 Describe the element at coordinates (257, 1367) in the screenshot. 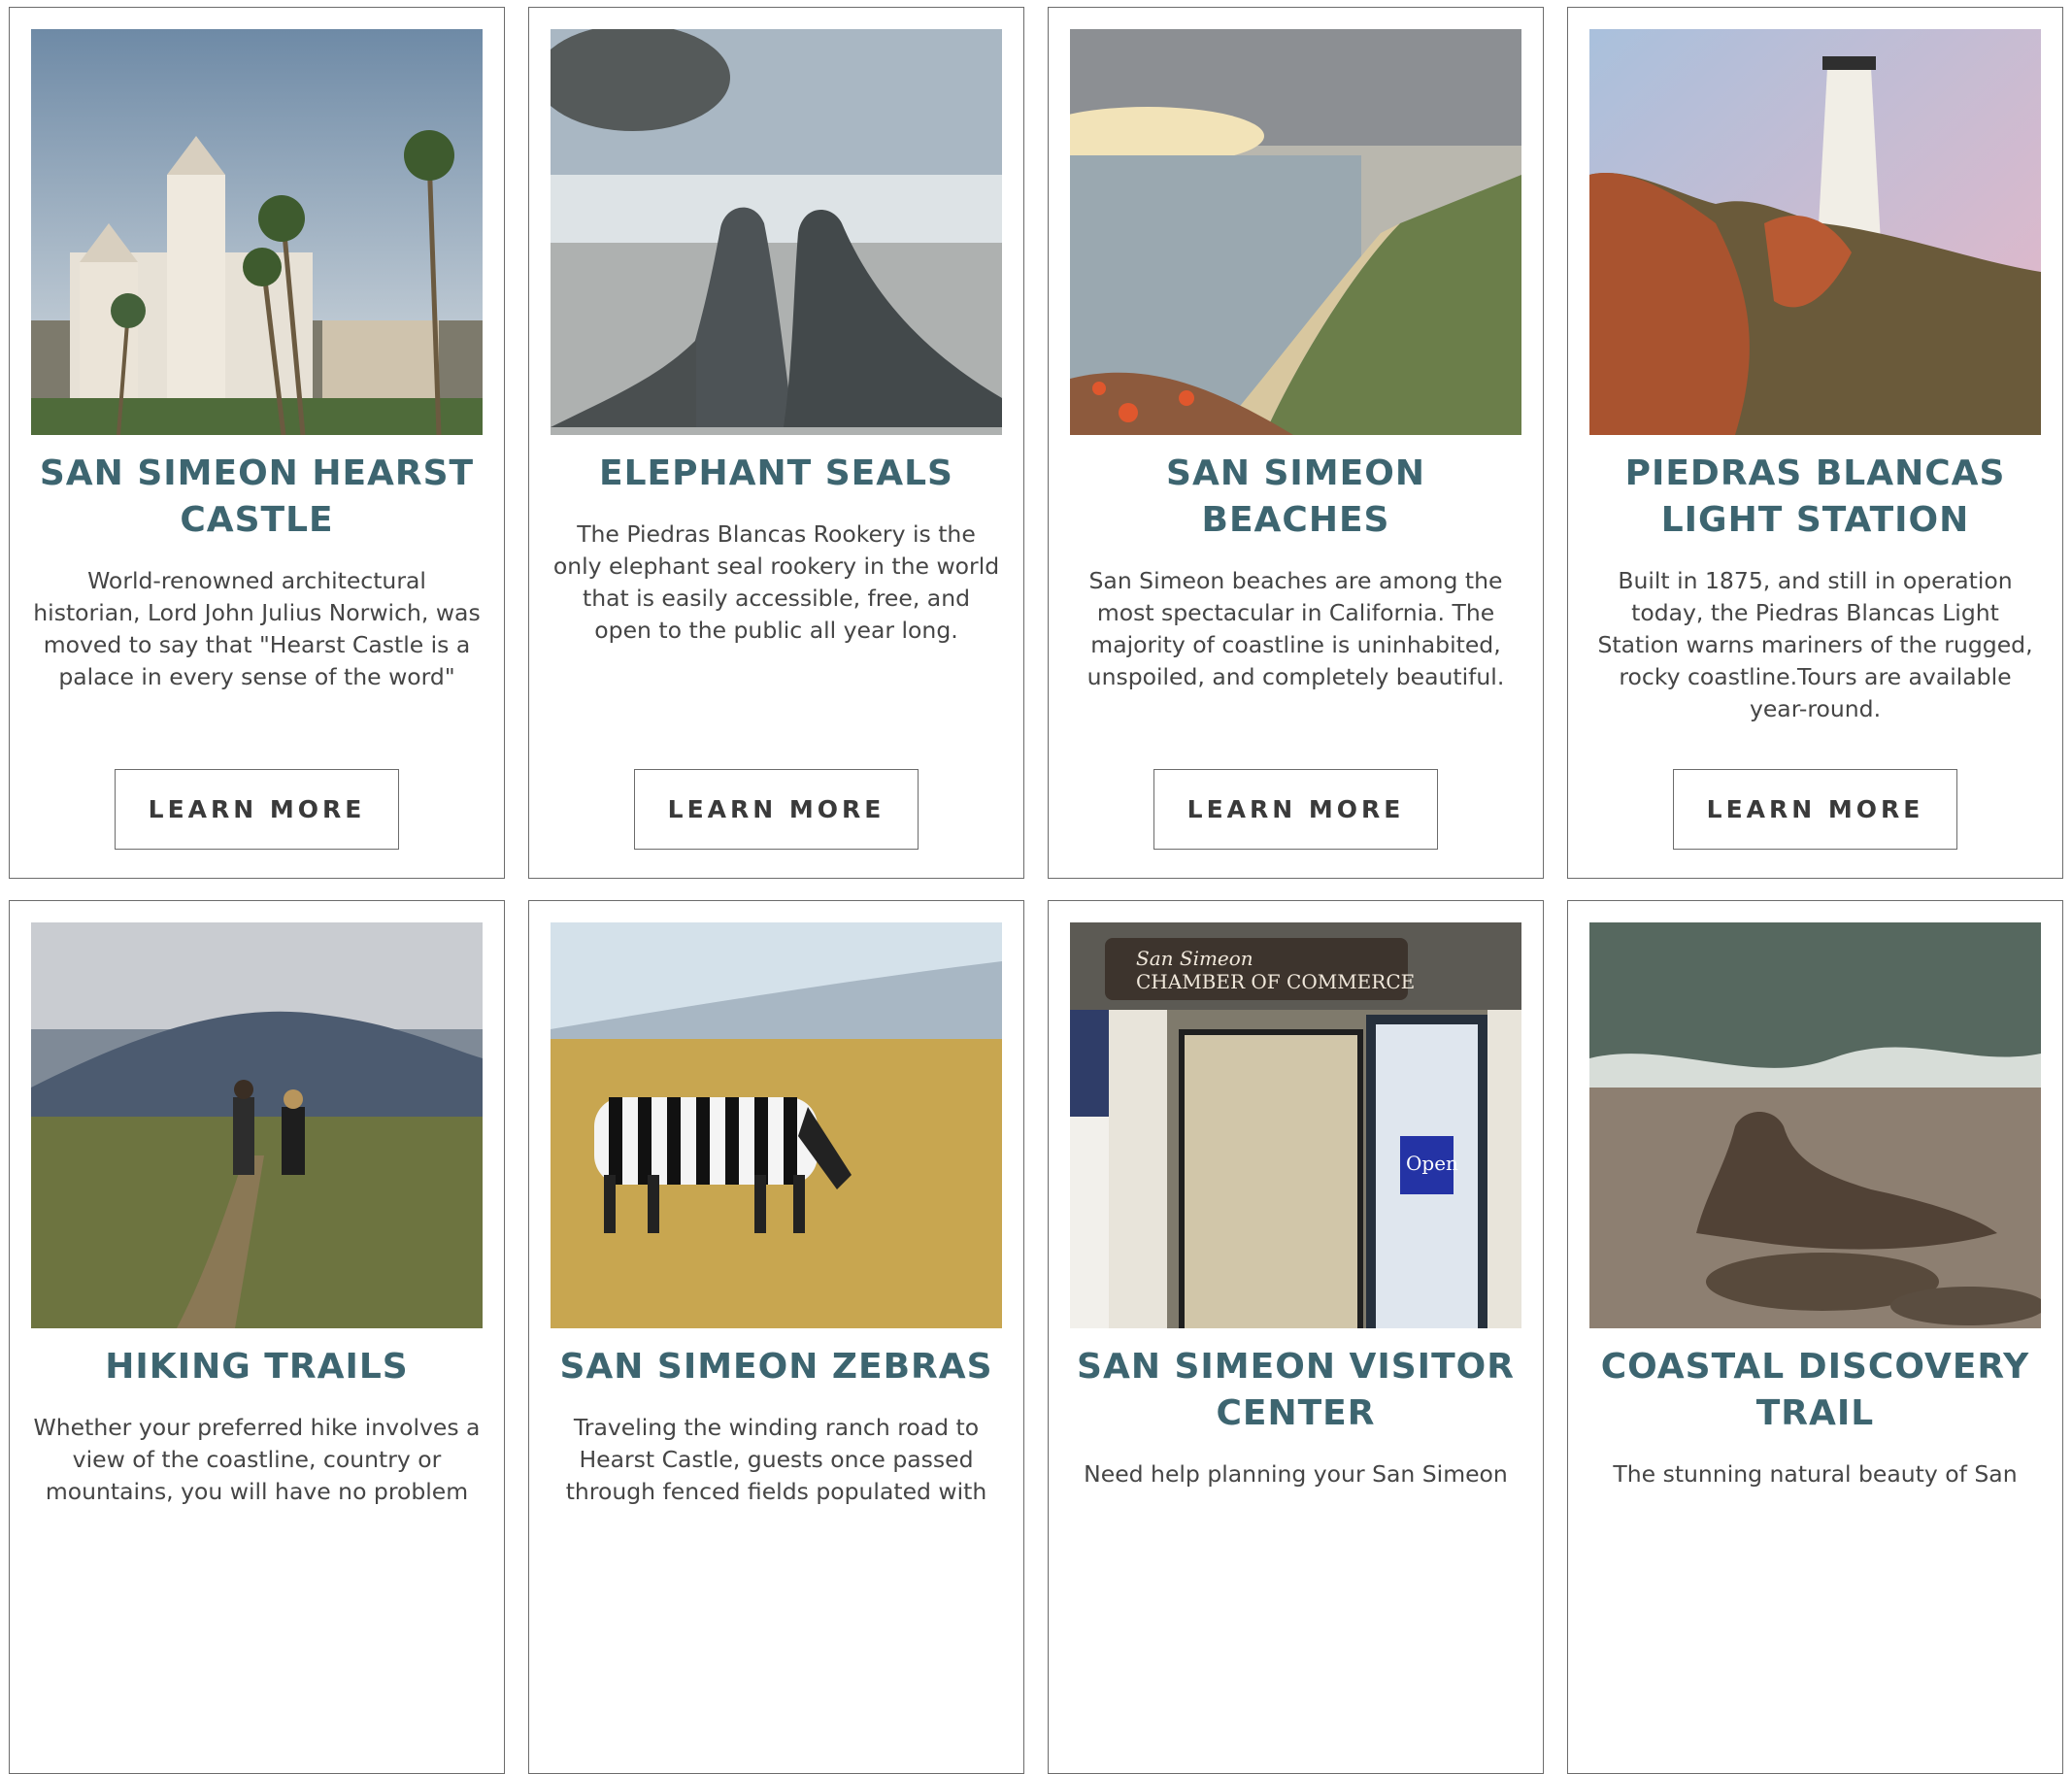

I see `card-title: Hiking Trails` at that location.